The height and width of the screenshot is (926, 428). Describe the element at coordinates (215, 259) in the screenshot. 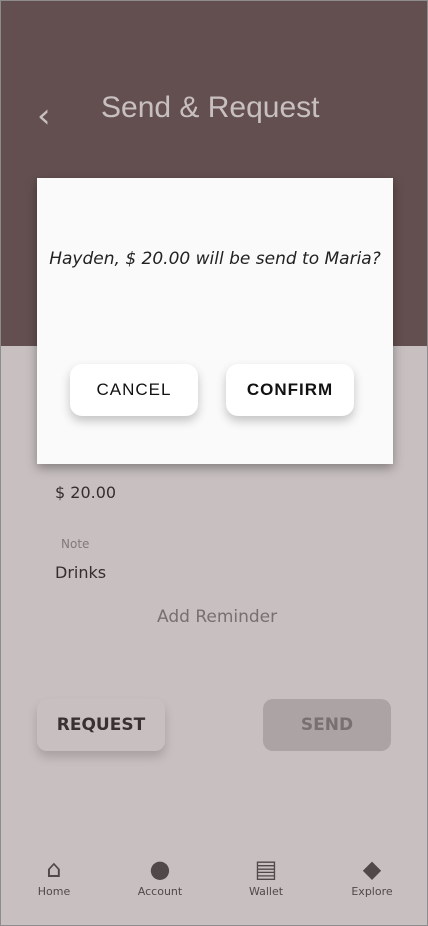

I see `dialog-message: Hayden, $ 20.00 will be send to Maria?` at that location.